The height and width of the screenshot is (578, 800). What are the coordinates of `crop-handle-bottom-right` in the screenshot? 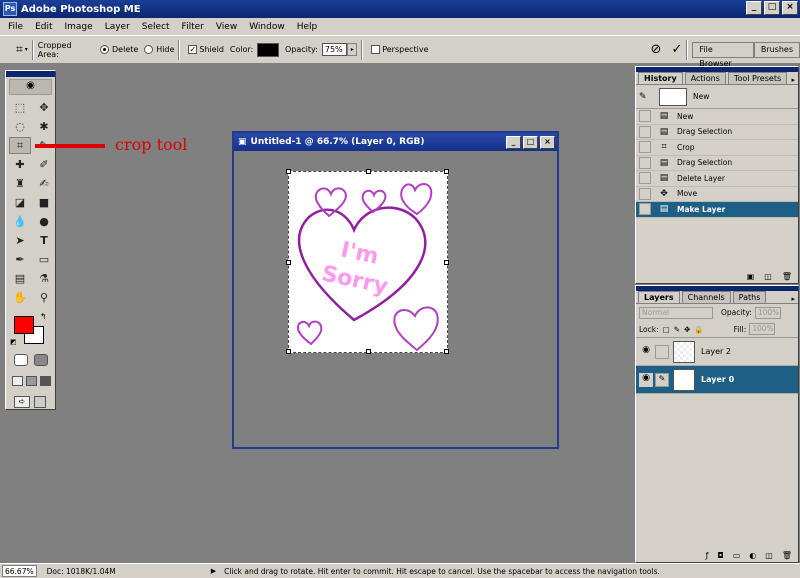 It's located at (446, 351).